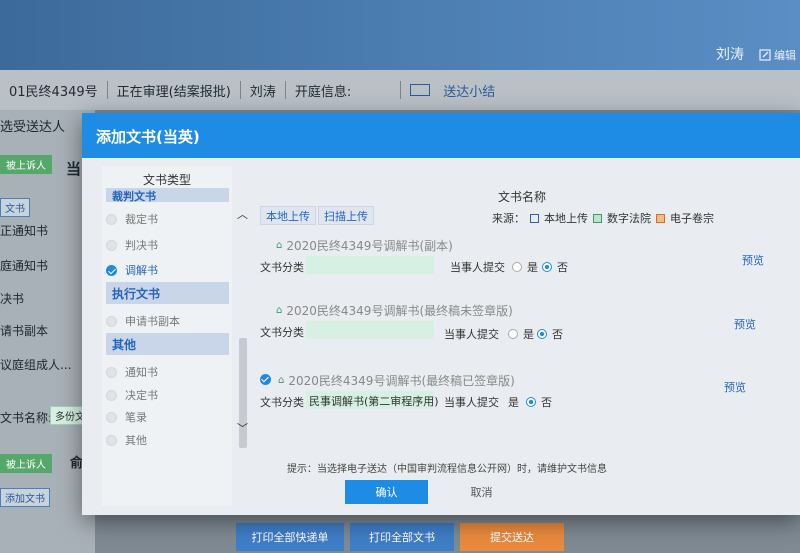  I want to click on doc-type-label: 裁定书, so click(141, 219).